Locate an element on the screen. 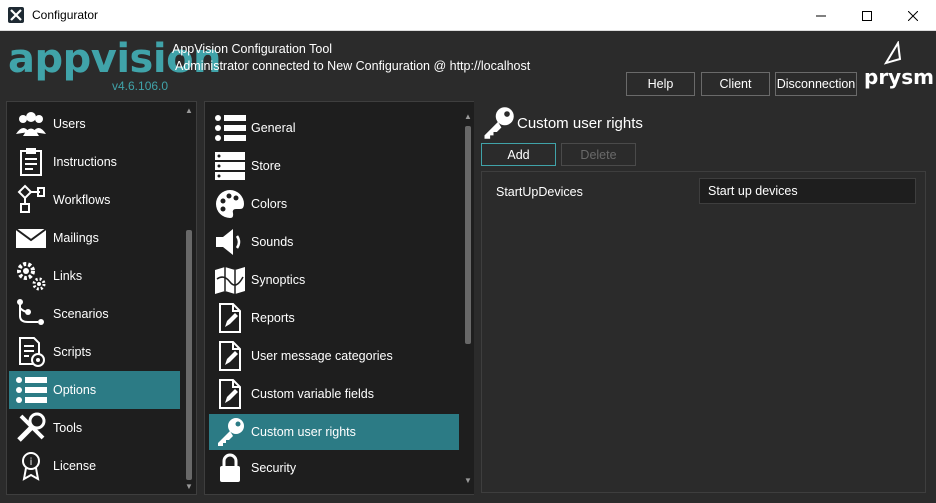 This screenshot has width=936, height=503. right-description-field: Start up devices is located at coordinates (807, 191).